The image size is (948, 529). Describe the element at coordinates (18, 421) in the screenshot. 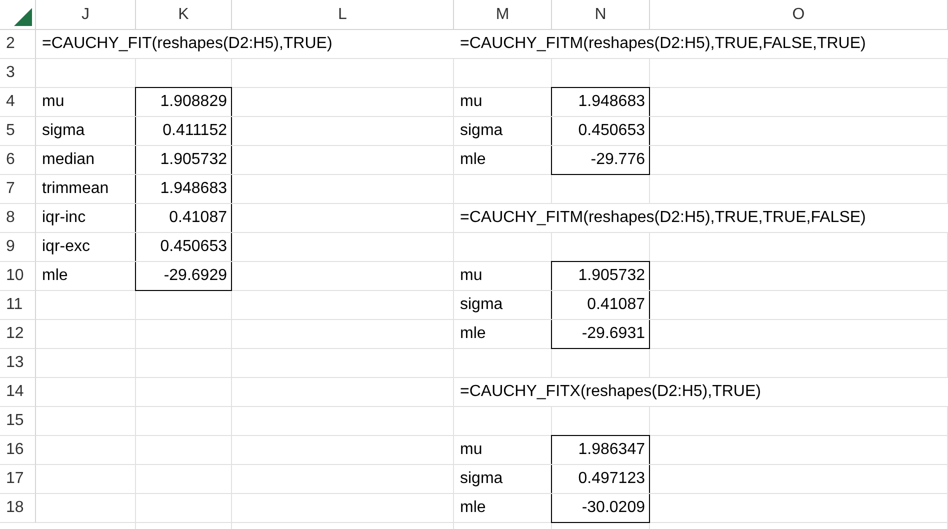

I see `row-number: 15` at that location.